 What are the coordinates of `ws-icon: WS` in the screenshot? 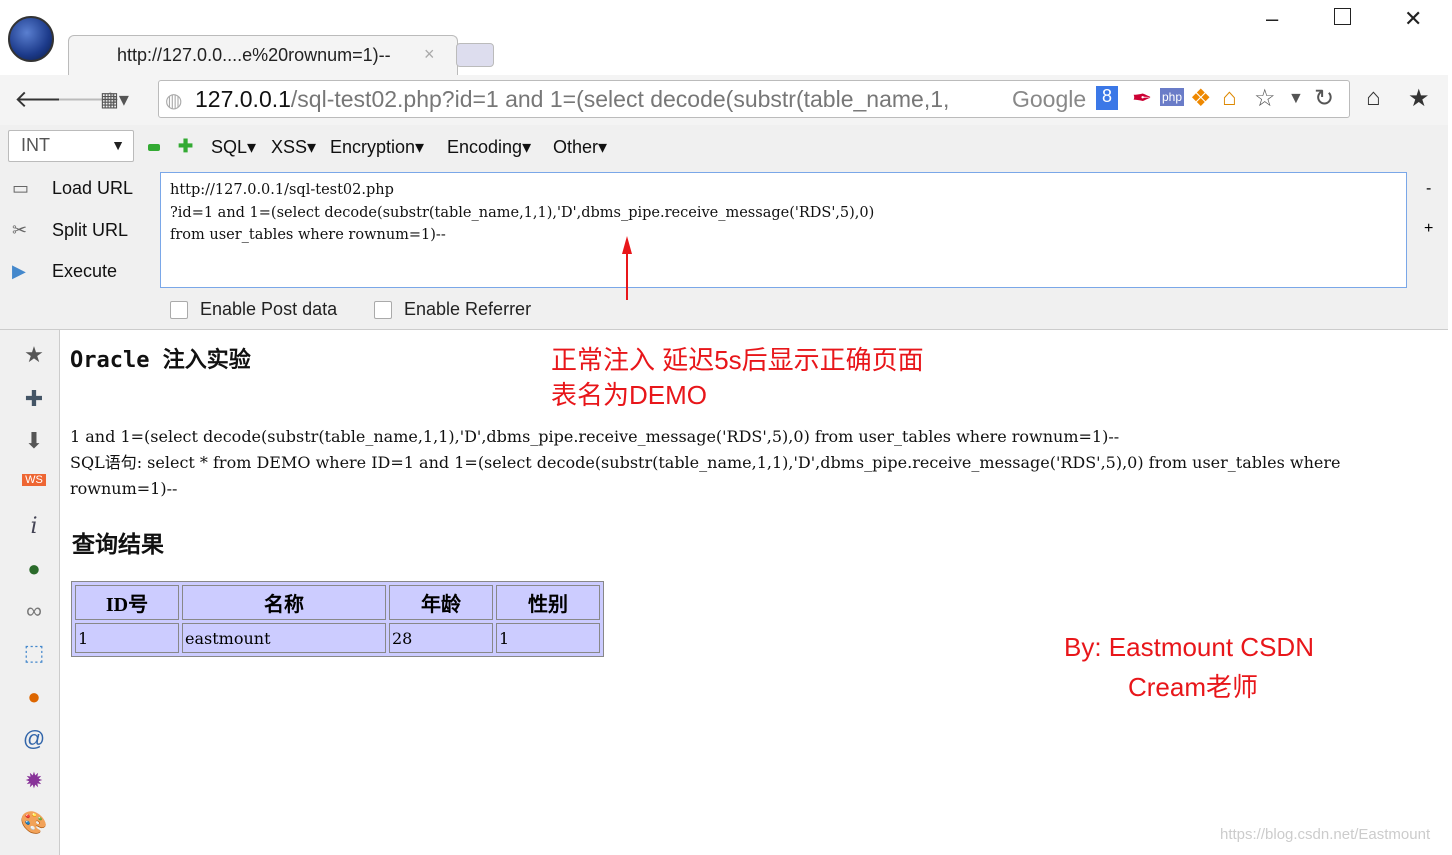 It's located at (34, 480).